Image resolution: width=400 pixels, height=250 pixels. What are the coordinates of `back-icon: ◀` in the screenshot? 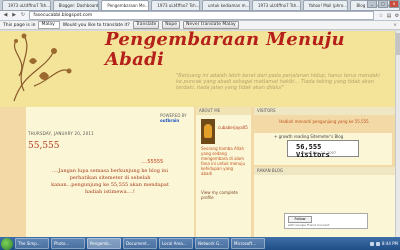 It's located at (5, 15).